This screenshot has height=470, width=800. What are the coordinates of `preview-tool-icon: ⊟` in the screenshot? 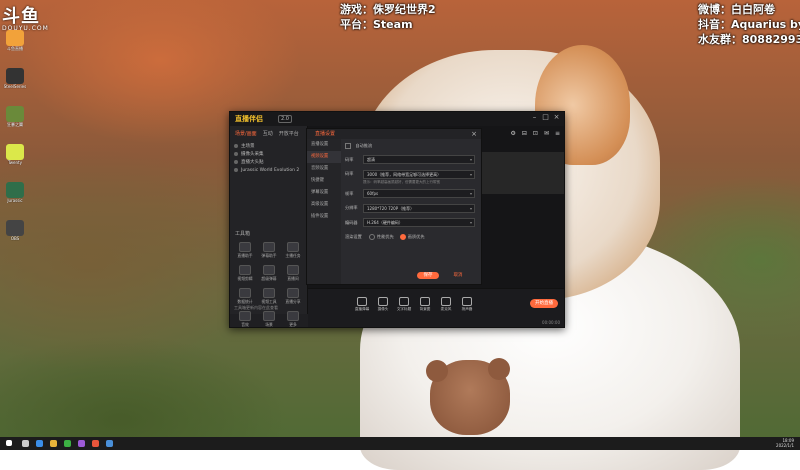 It's located at (524, 133).